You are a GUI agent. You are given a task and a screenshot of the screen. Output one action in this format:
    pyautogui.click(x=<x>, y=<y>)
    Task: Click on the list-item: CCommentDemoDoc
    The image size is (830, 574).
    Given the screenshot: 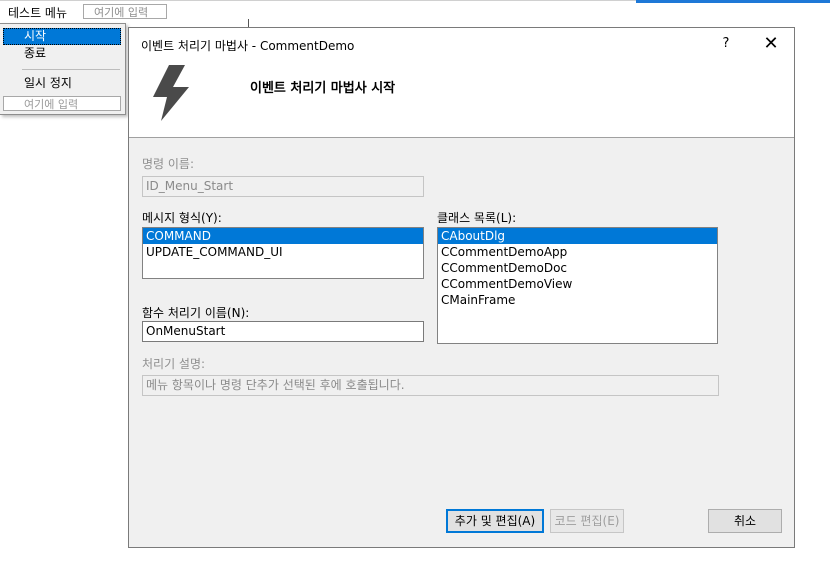 What is the action you would take?
    pyautogui.click(x=577, y=268)
    